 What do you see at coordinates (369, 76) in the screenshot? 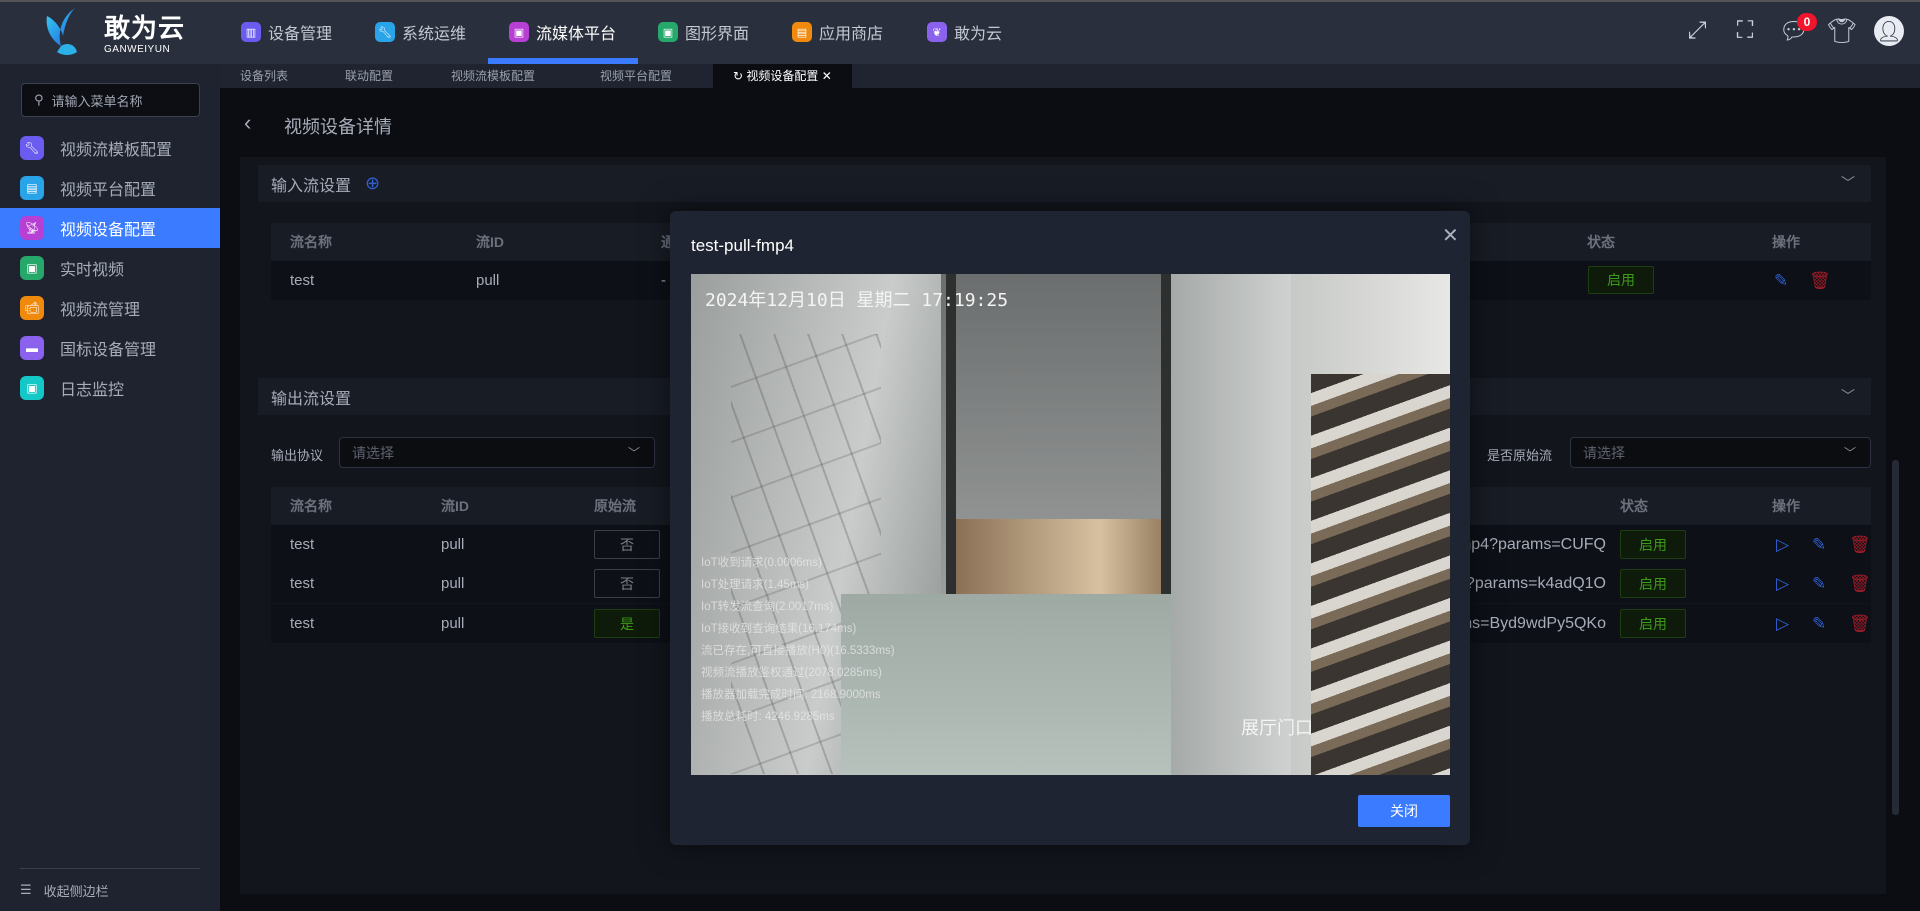
I see `tab-linkage-config: 联动配置` at bounding box center [369, 76].